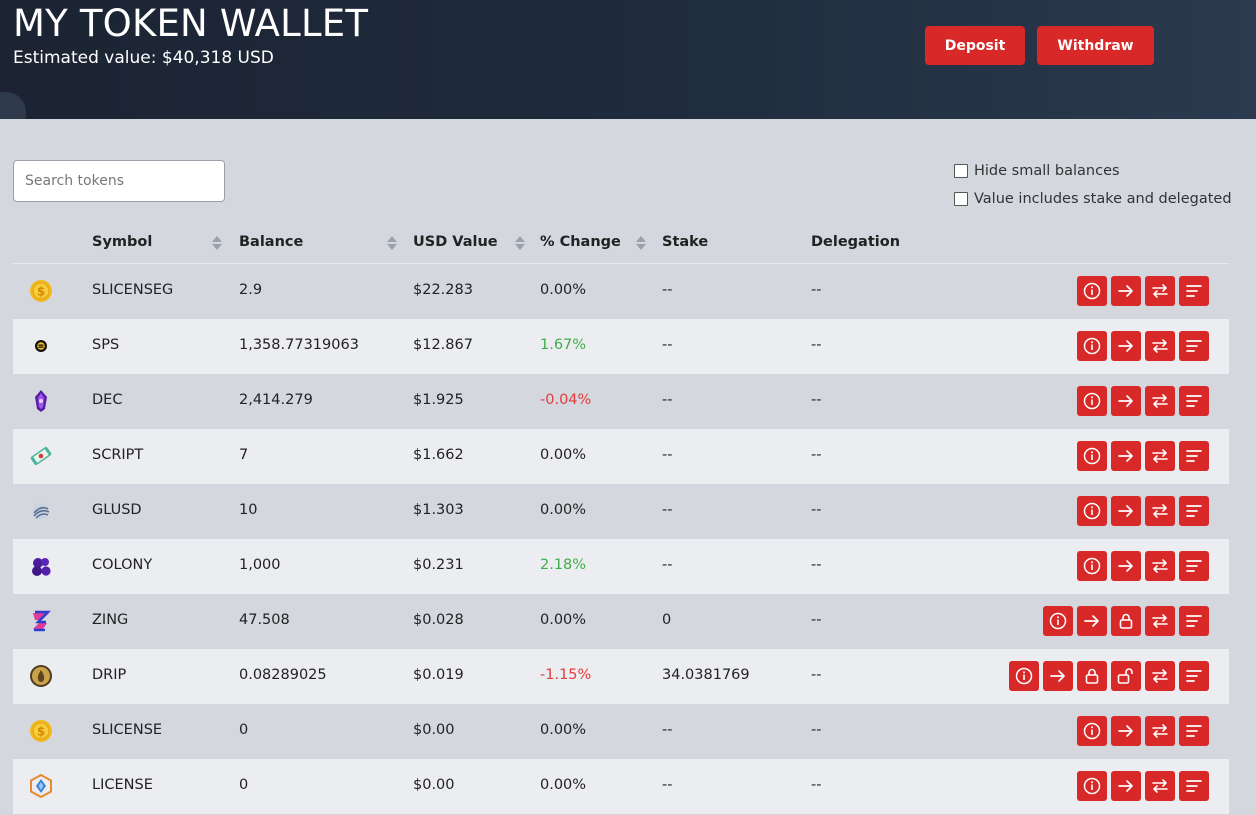  I want to click on swap-icon, so click(1160, 676).